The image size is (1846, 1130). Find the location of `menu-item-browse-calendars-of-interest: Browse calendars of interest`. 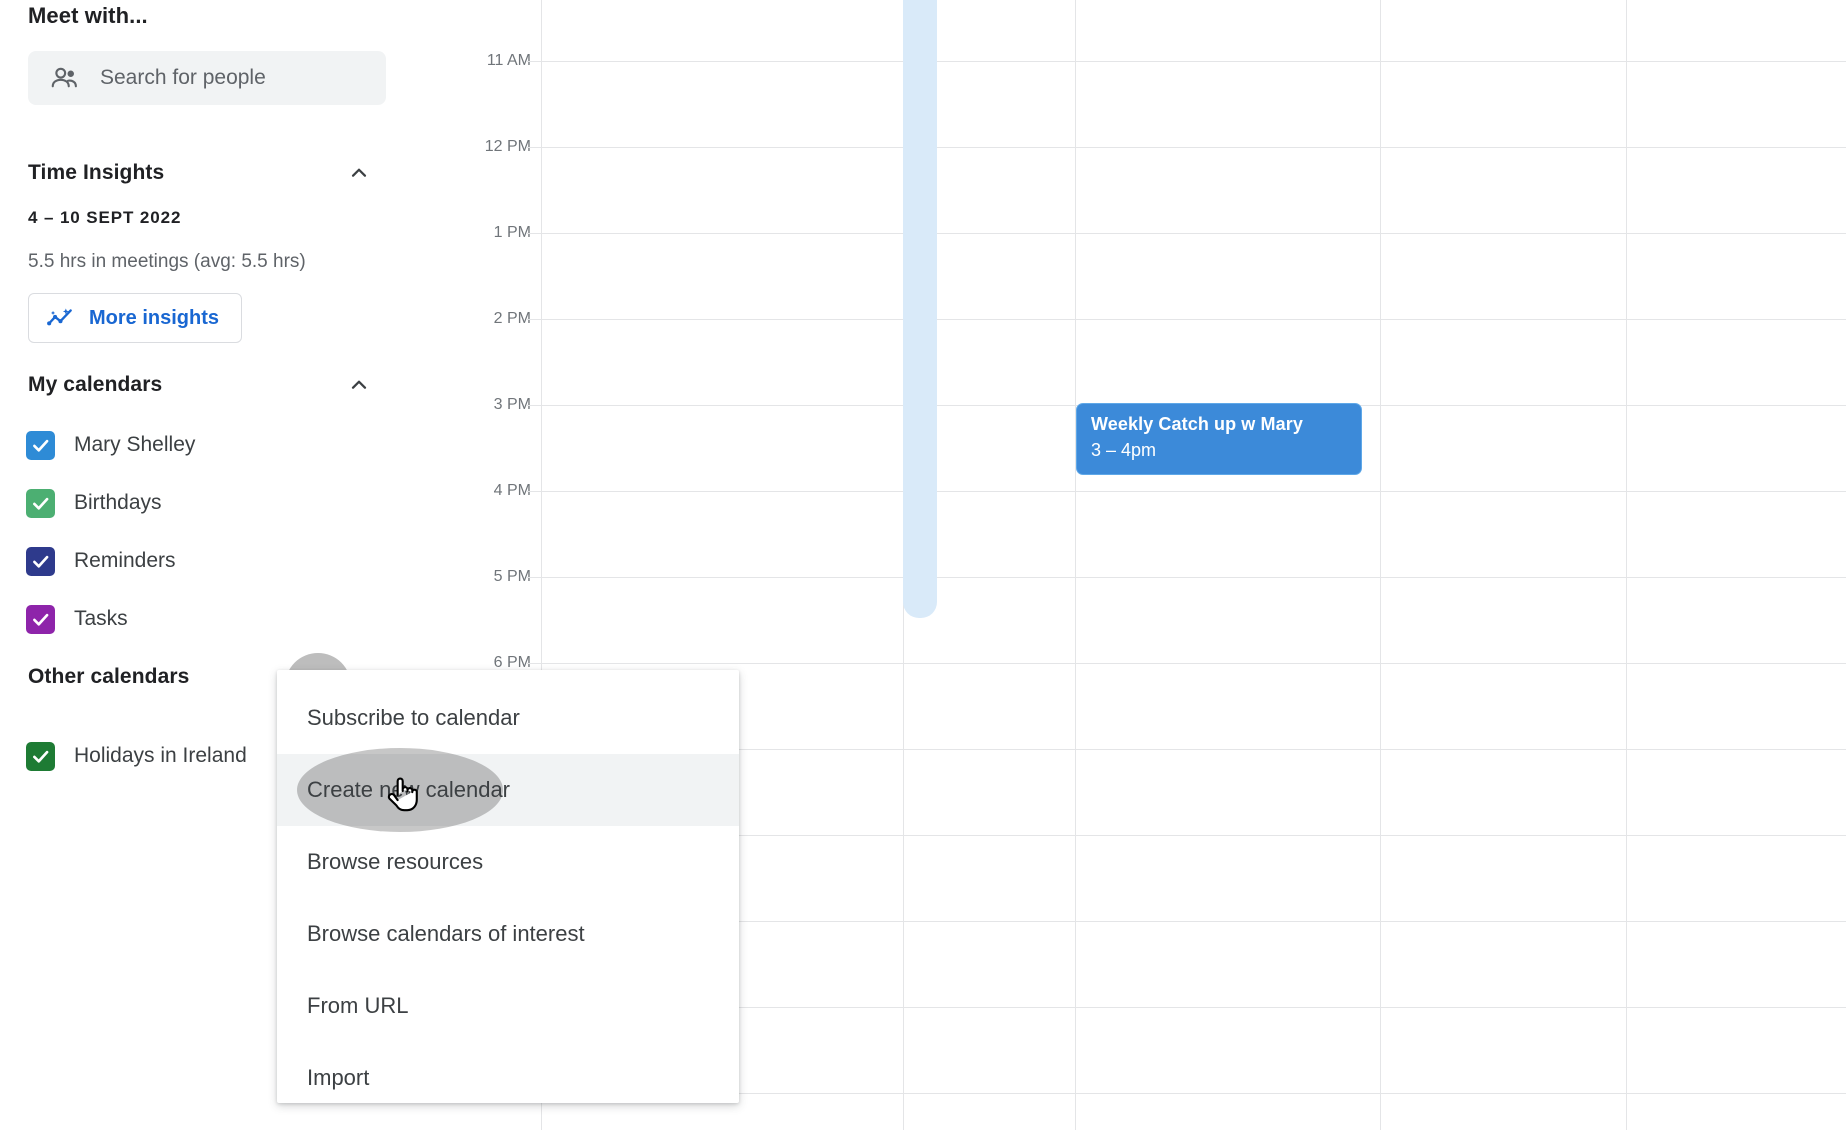

menu-item-browse-calendars-of-interest: Browse calendars of interest is located at coordinates (508, 934).